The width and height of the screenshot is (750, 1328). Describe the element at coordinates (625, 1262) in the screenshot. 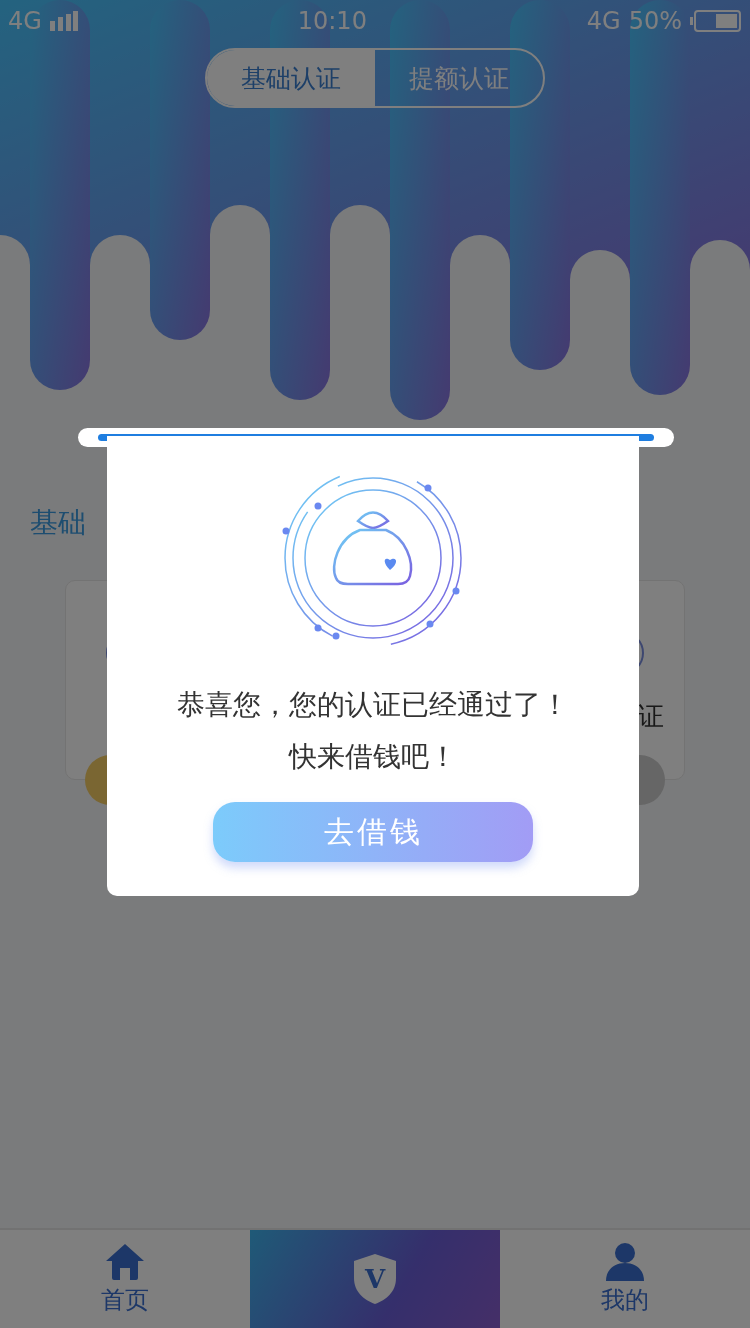

I see `person-icon` at that location.